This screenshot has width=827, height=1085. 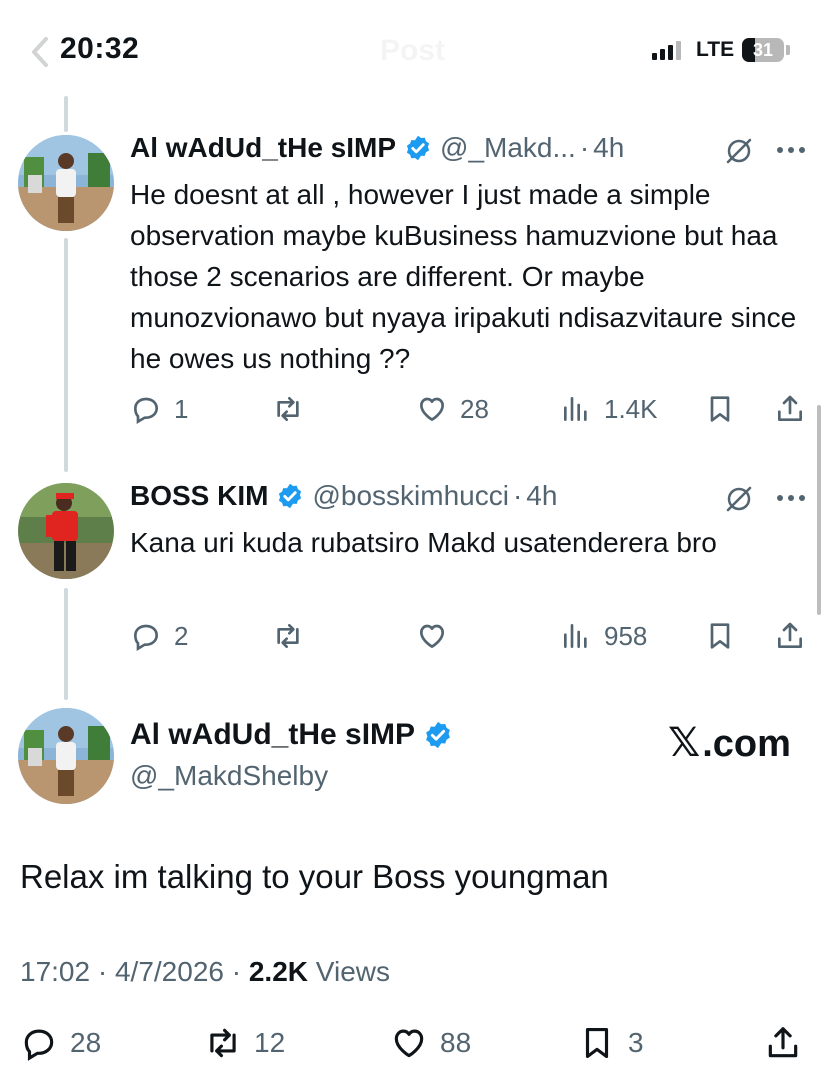 I want to click on views-button: 958, so click(x=603, y=636).